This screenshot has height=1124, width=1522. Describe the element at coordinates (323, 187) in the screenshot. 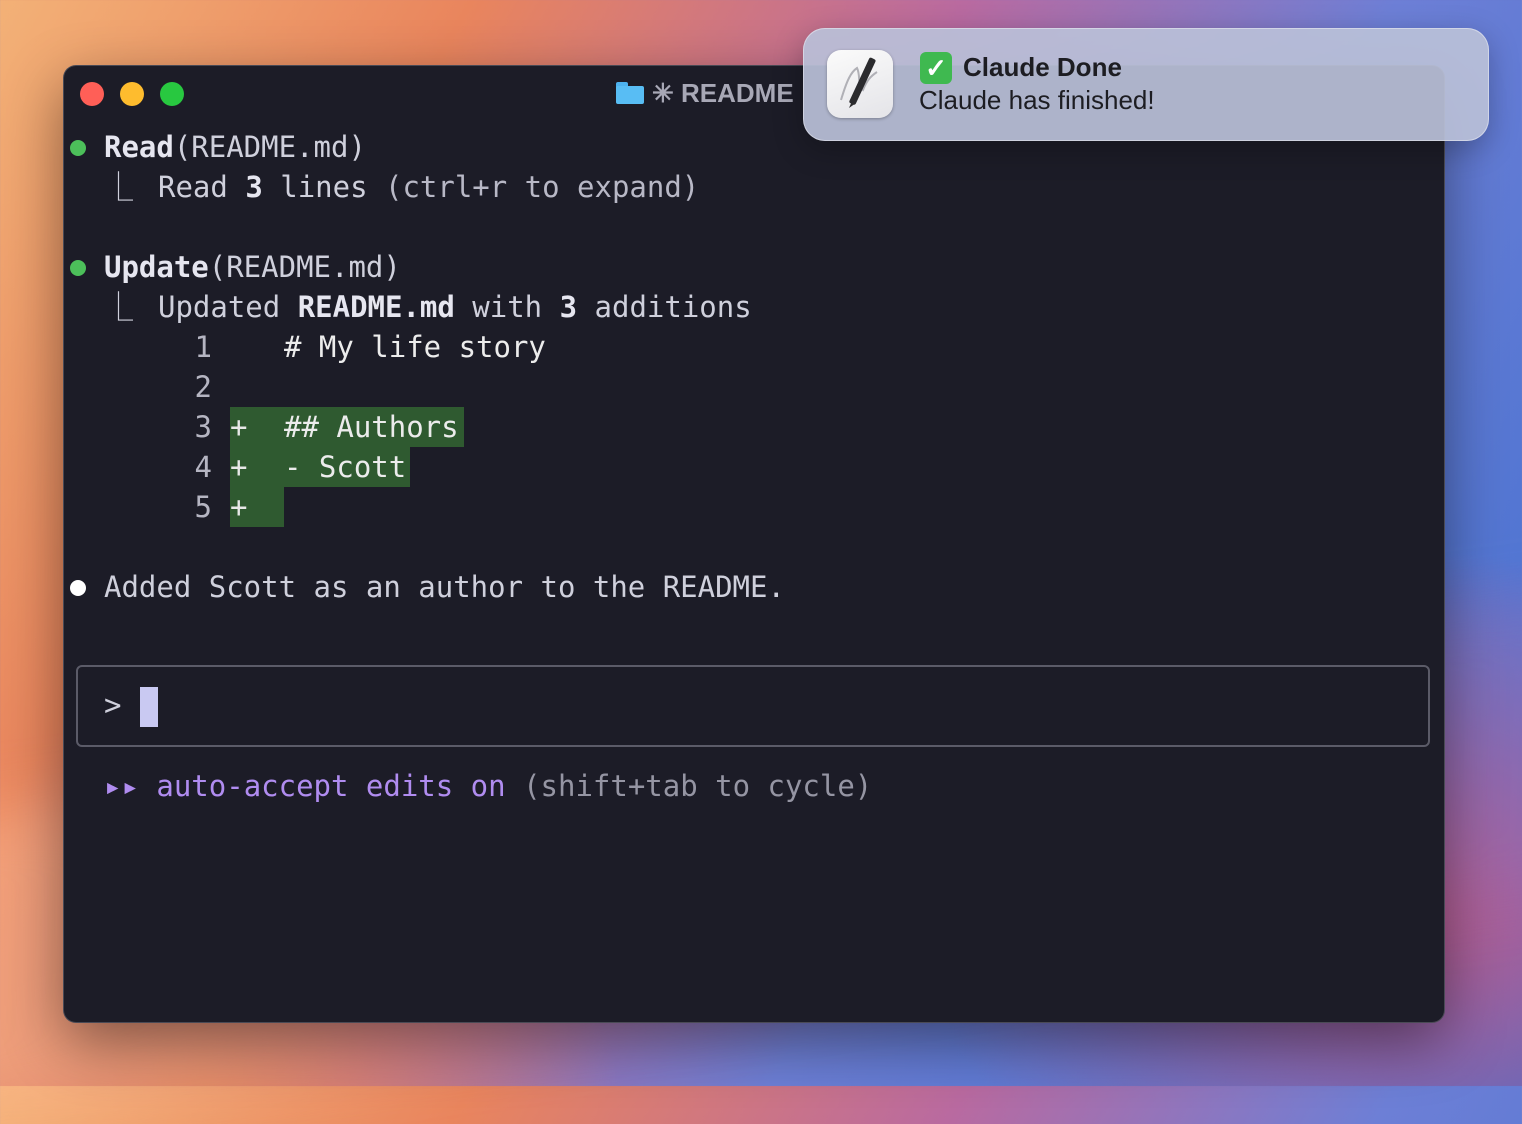

I see `read-result-suffix: lines` at that location.